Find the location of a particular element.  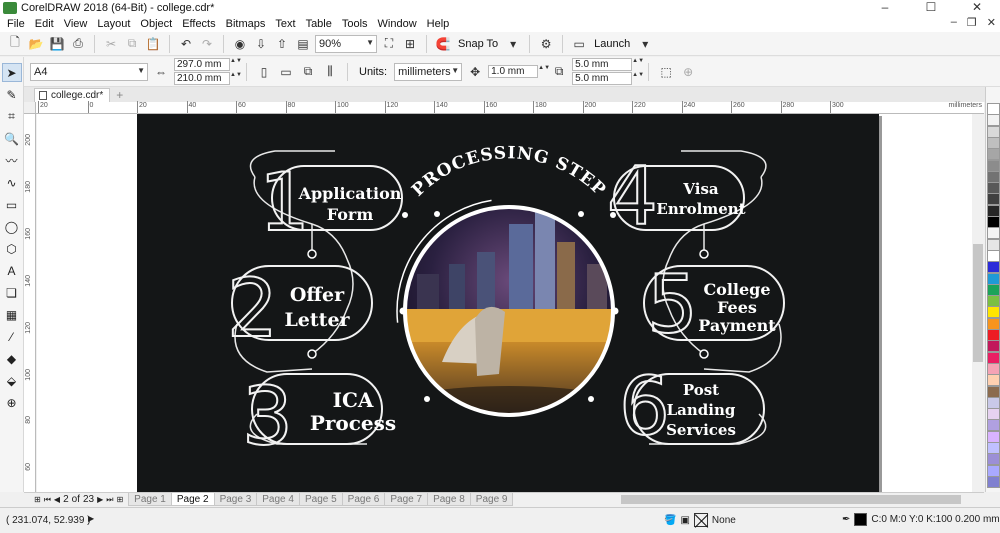

cut-icon: ✂ is located at coordinates (111, 44).